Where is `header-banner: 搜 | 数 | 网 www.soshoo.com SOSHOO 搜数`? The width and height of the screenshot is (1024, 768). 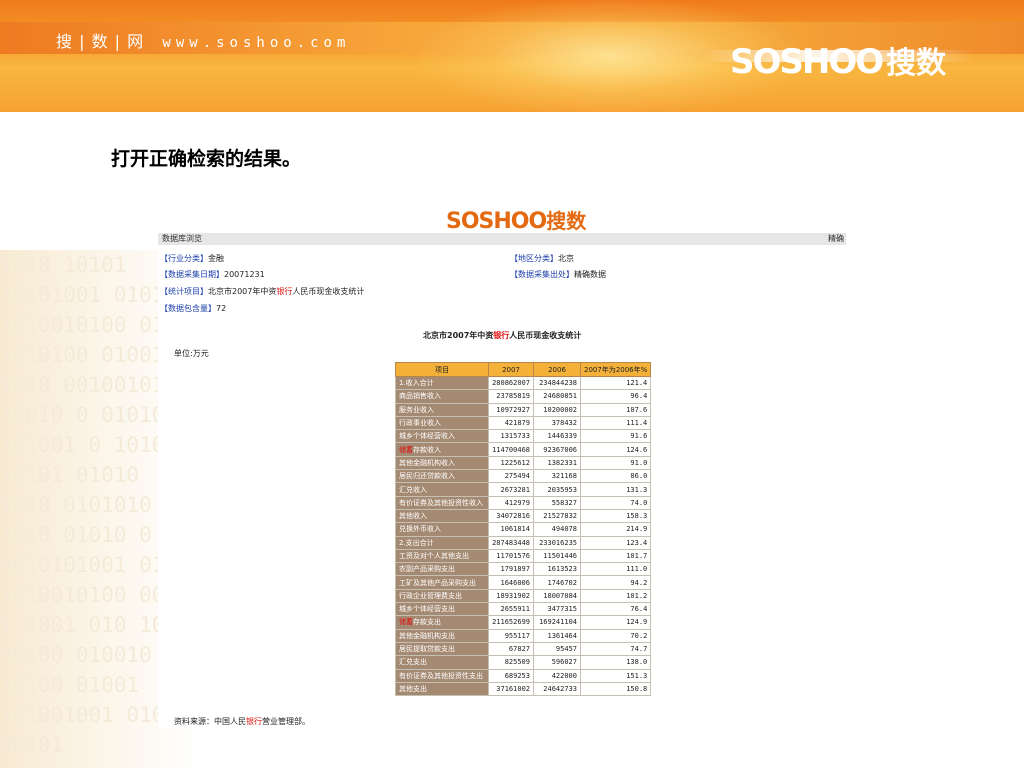
header-banner: 搜 | 数 | 网 www.soshoo.com SOSHOO 搜数 is located at coordinates (512, 56).